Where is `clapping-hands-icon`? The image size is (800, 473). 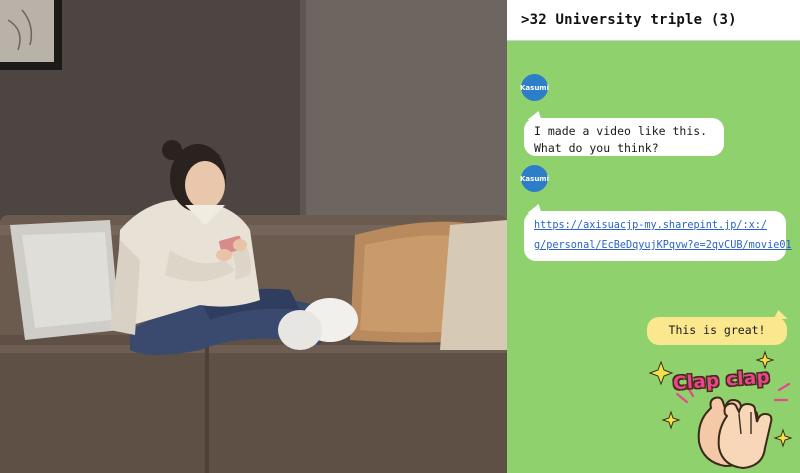 clapping-hands-icon is located at coordinates (720, 410).